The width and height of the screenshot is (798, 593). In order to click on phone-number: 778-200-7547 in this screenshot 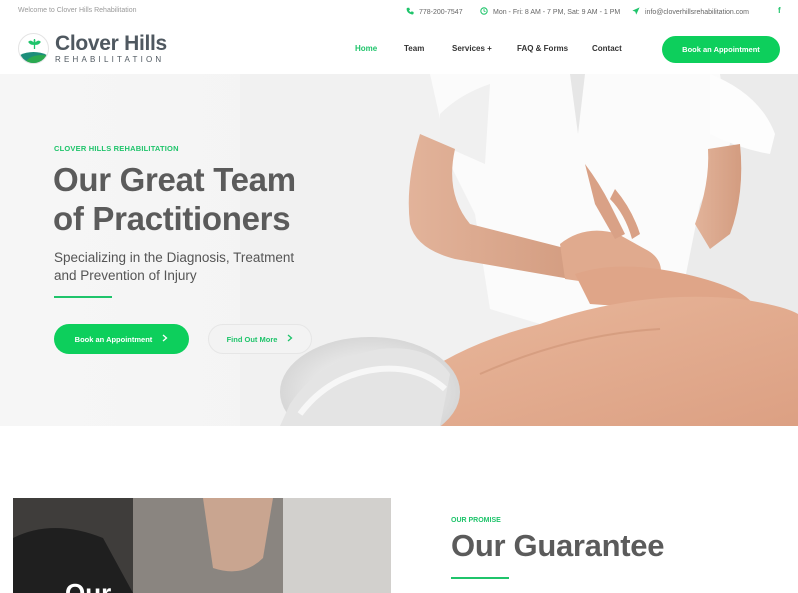, I will do `click(441, 12)`.